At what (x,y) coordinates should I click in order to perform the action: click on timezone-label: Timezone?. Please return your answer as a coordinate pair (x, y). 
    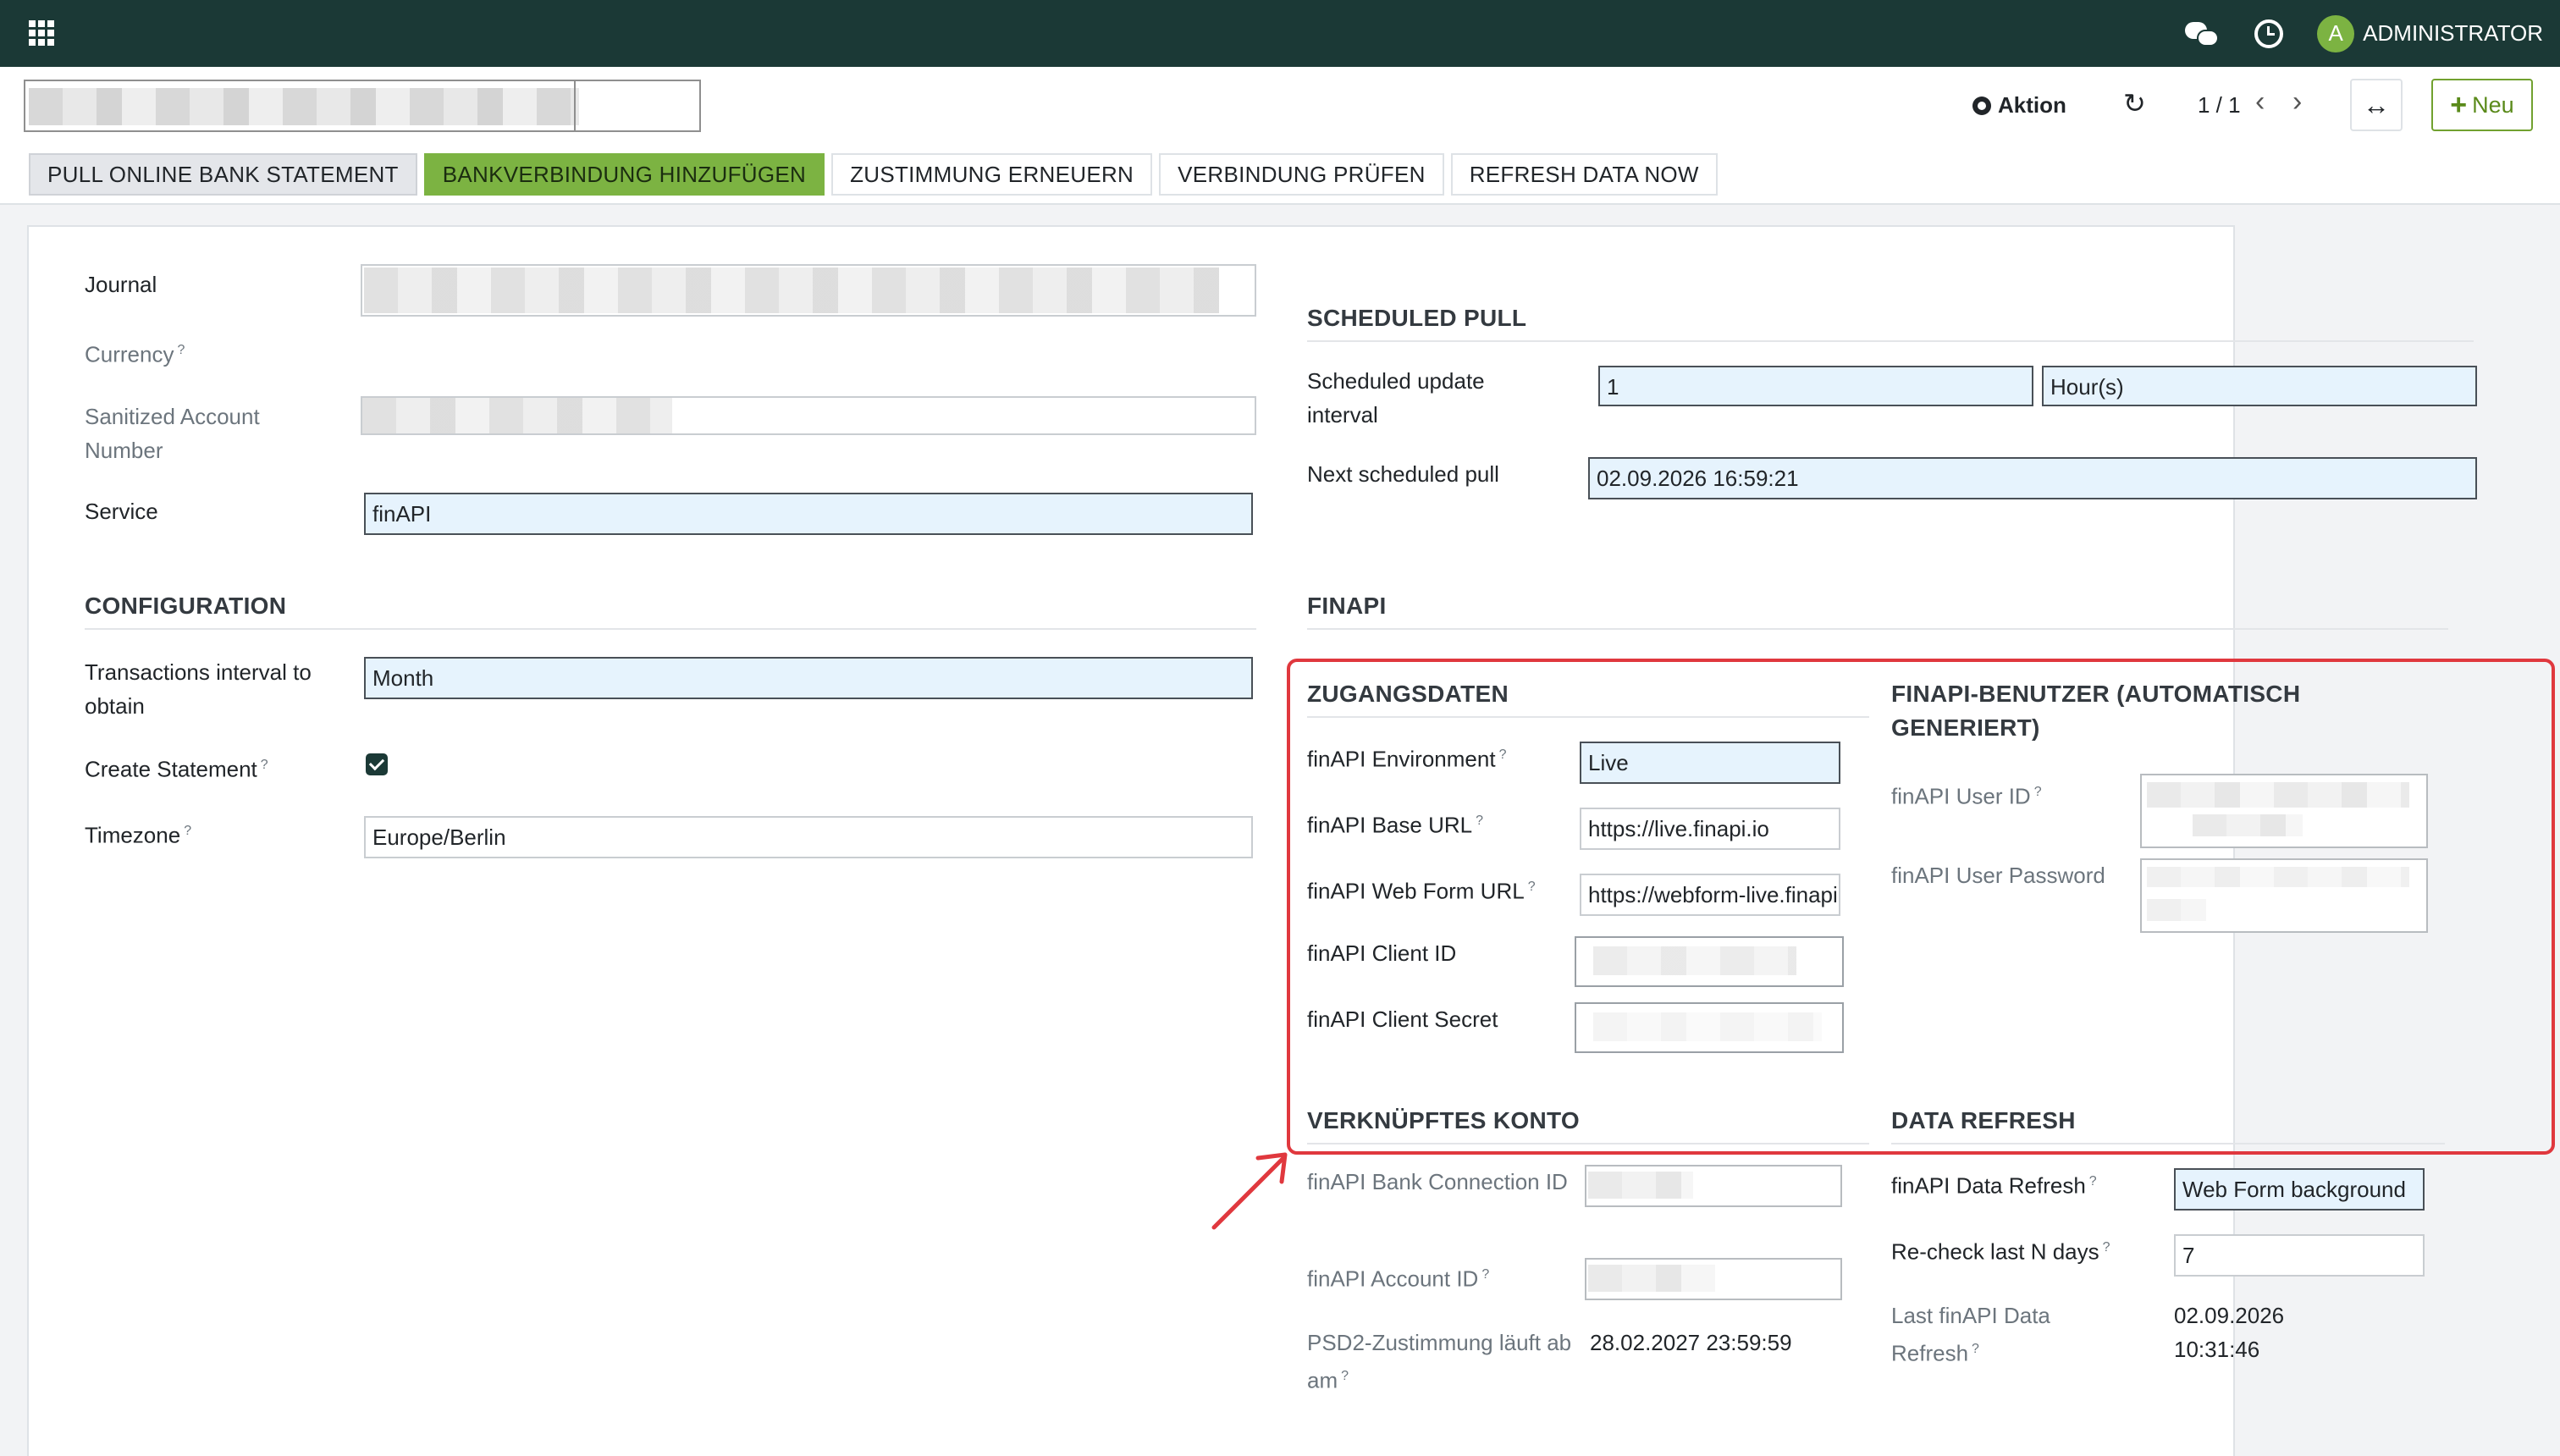
    Looking at the image, I should click on (138, 835).